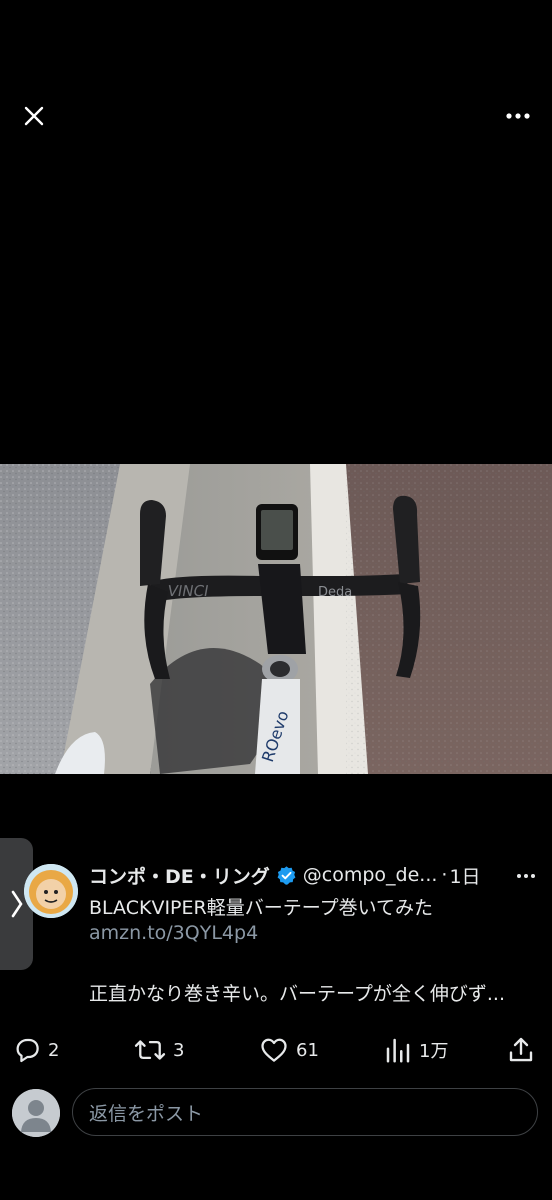  Describe the element at coordinates (307, 1050) in the screenshot. I see `like-count: 61` at that location.